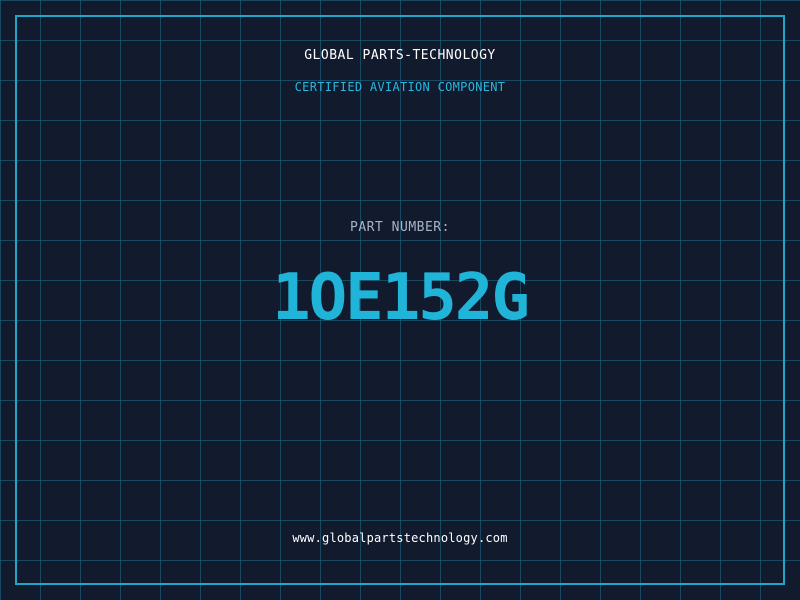 The height and width of the screenshot is (600, 800). What do you see at coordinates (400, 227) in the screenshot?
I see `part-number-label: PART NUMBER:` at bounding box center [400, 227].